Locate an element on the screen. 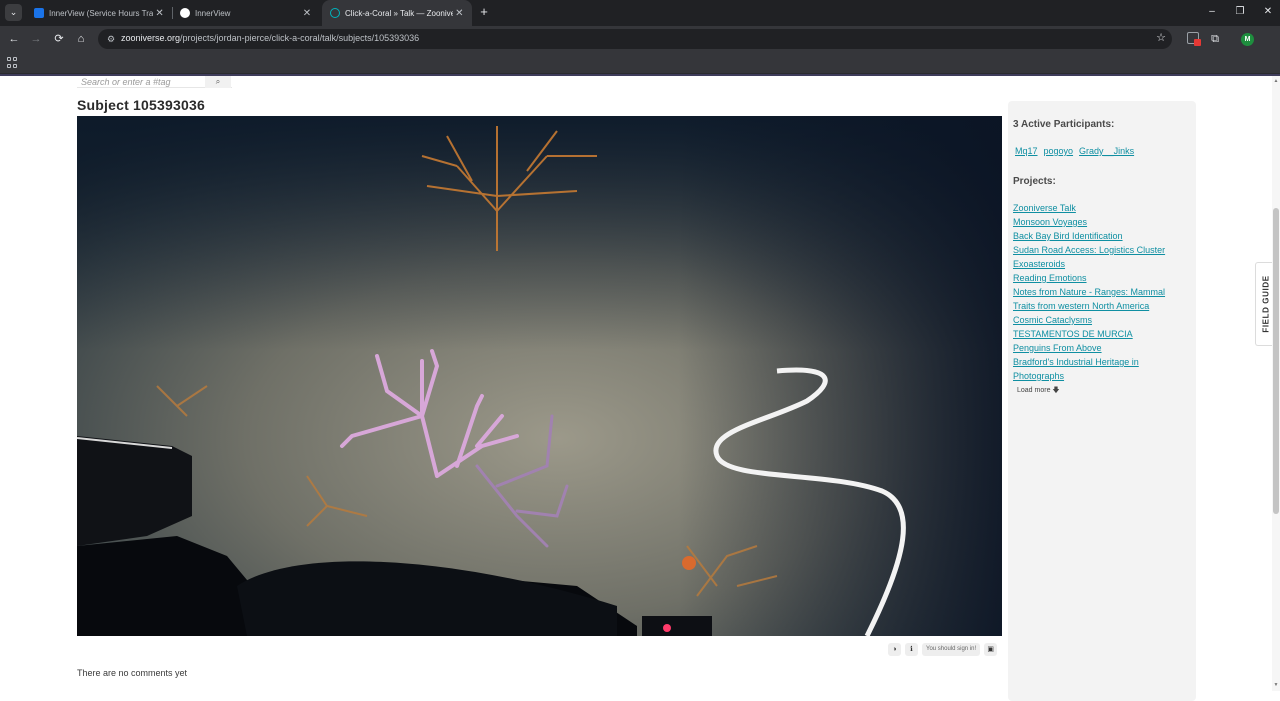  extensions-puzzle-icon: ⧉ is located at coordinates (1215, 39).